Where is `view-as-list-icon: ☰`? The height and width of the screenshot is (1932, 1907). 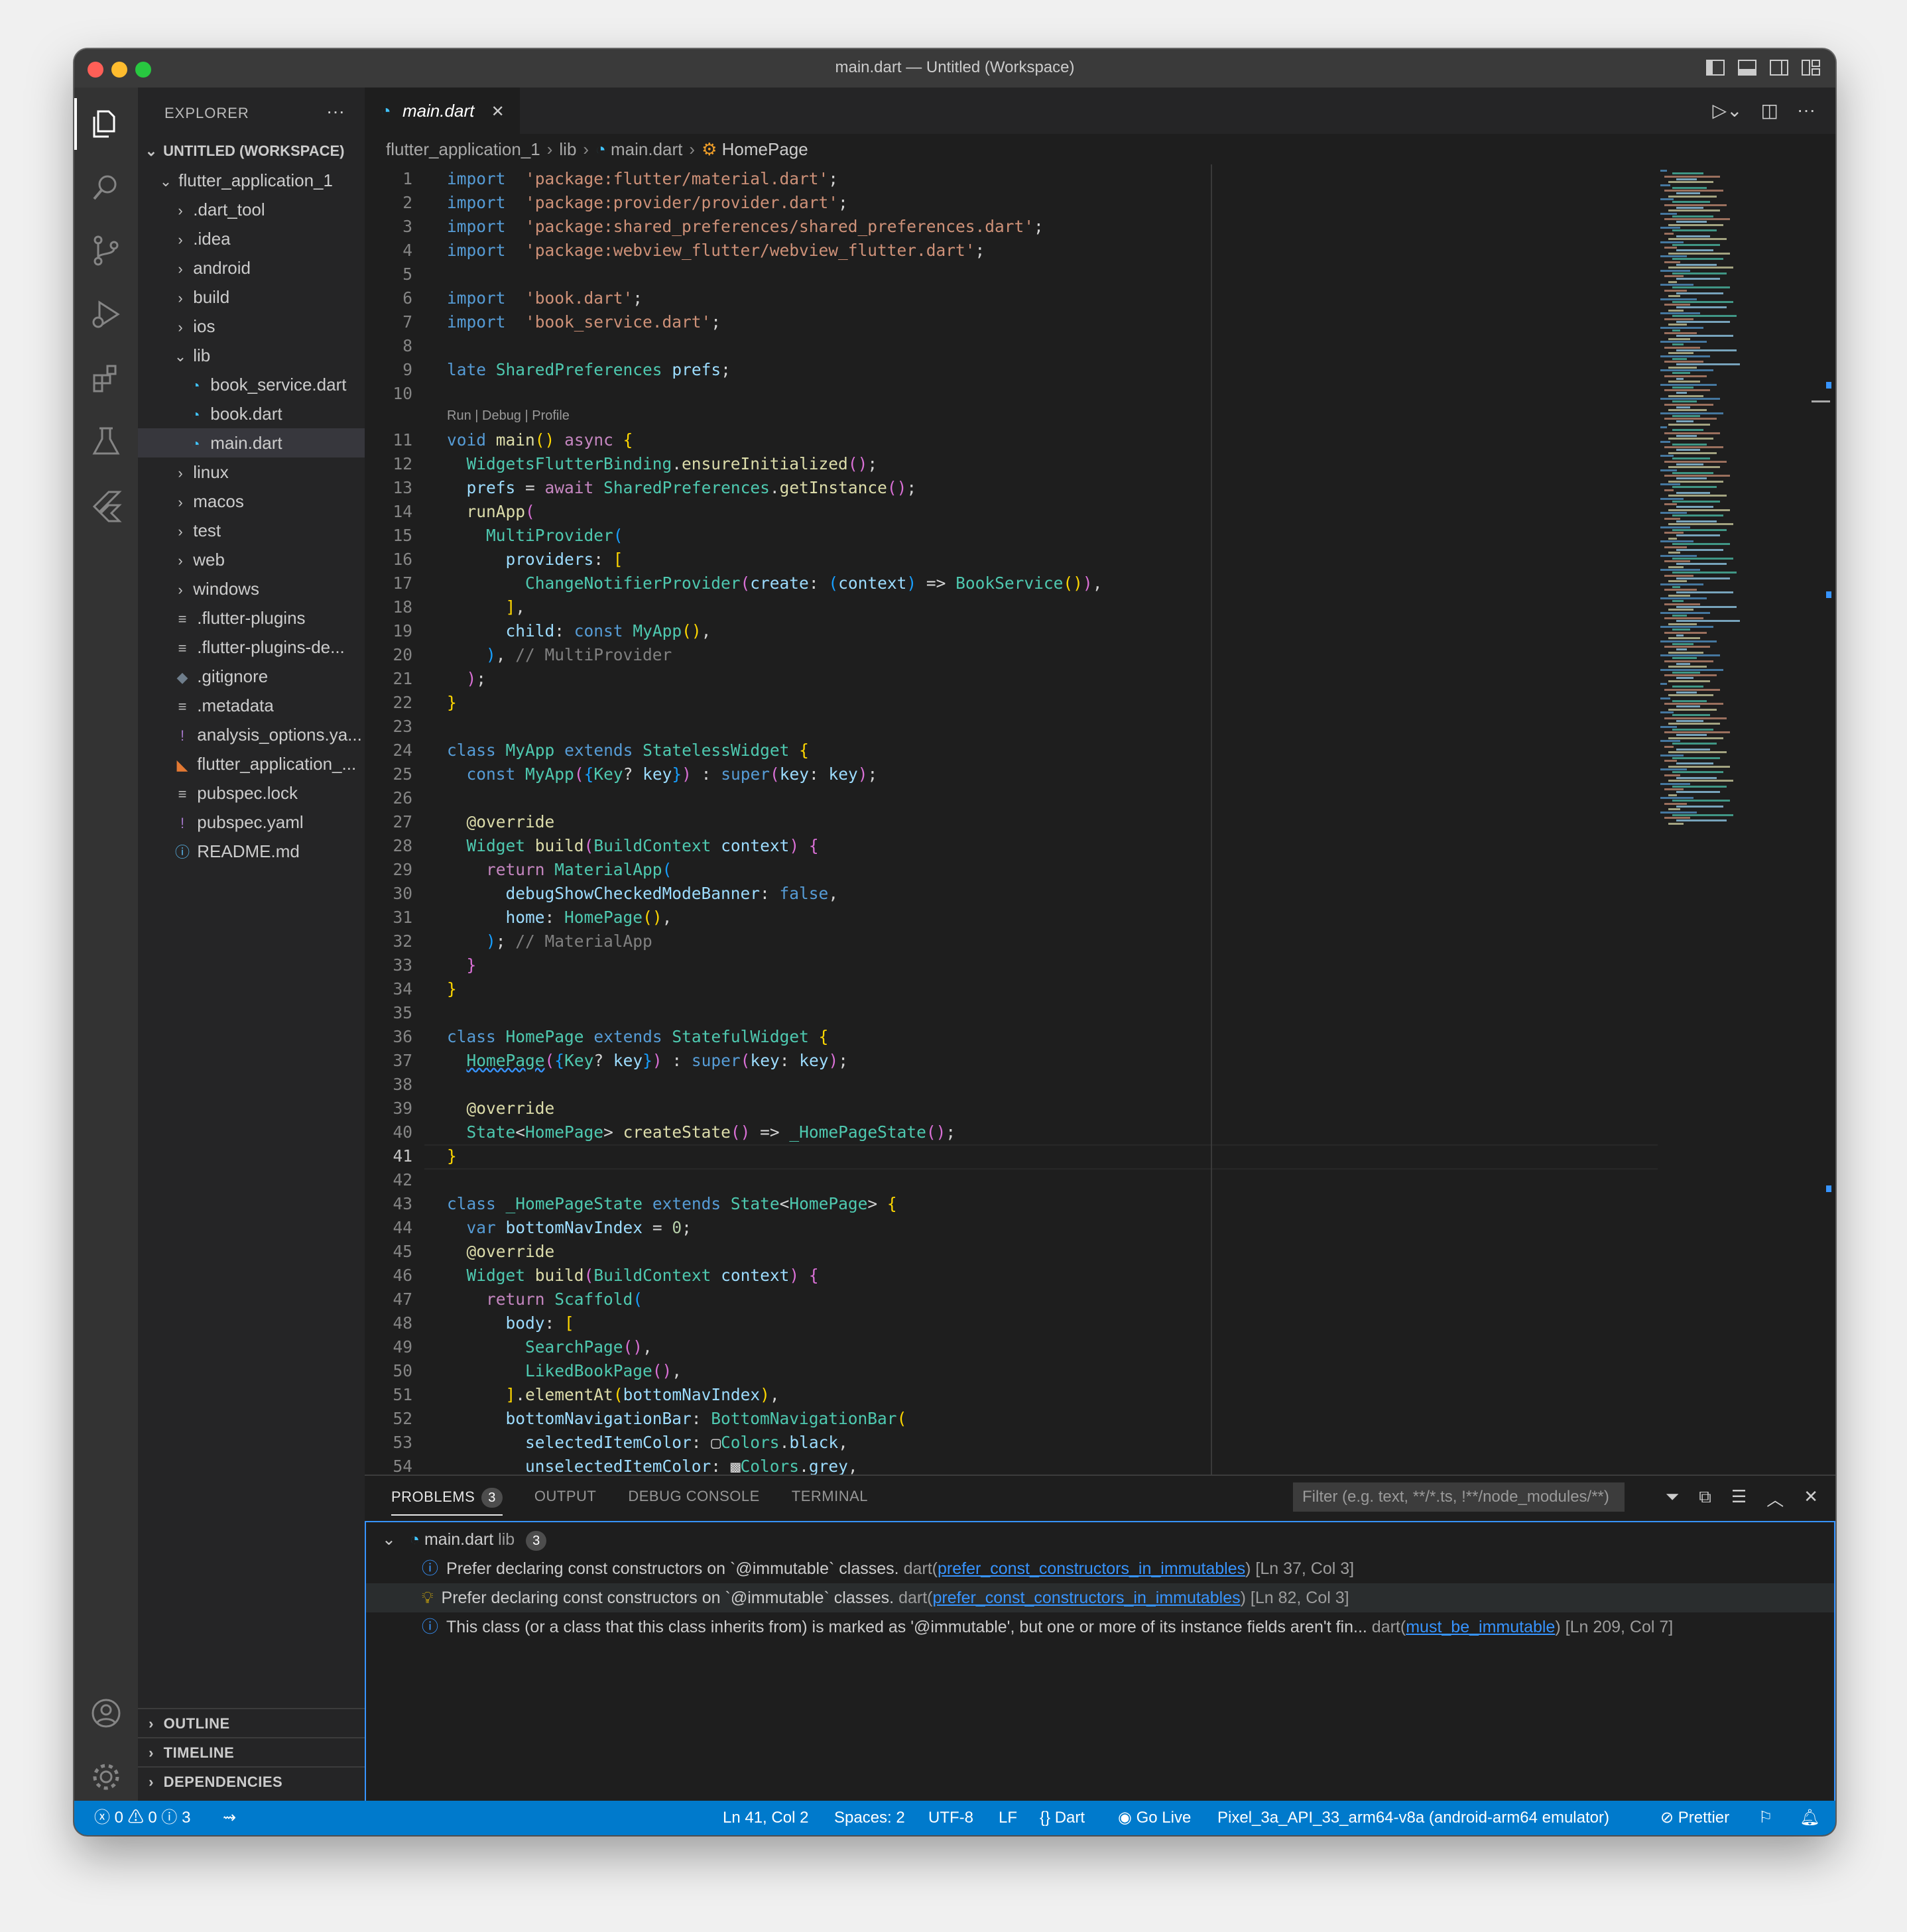
view-as-list-icon: ☰ is located at coordinates (1739, 1498).